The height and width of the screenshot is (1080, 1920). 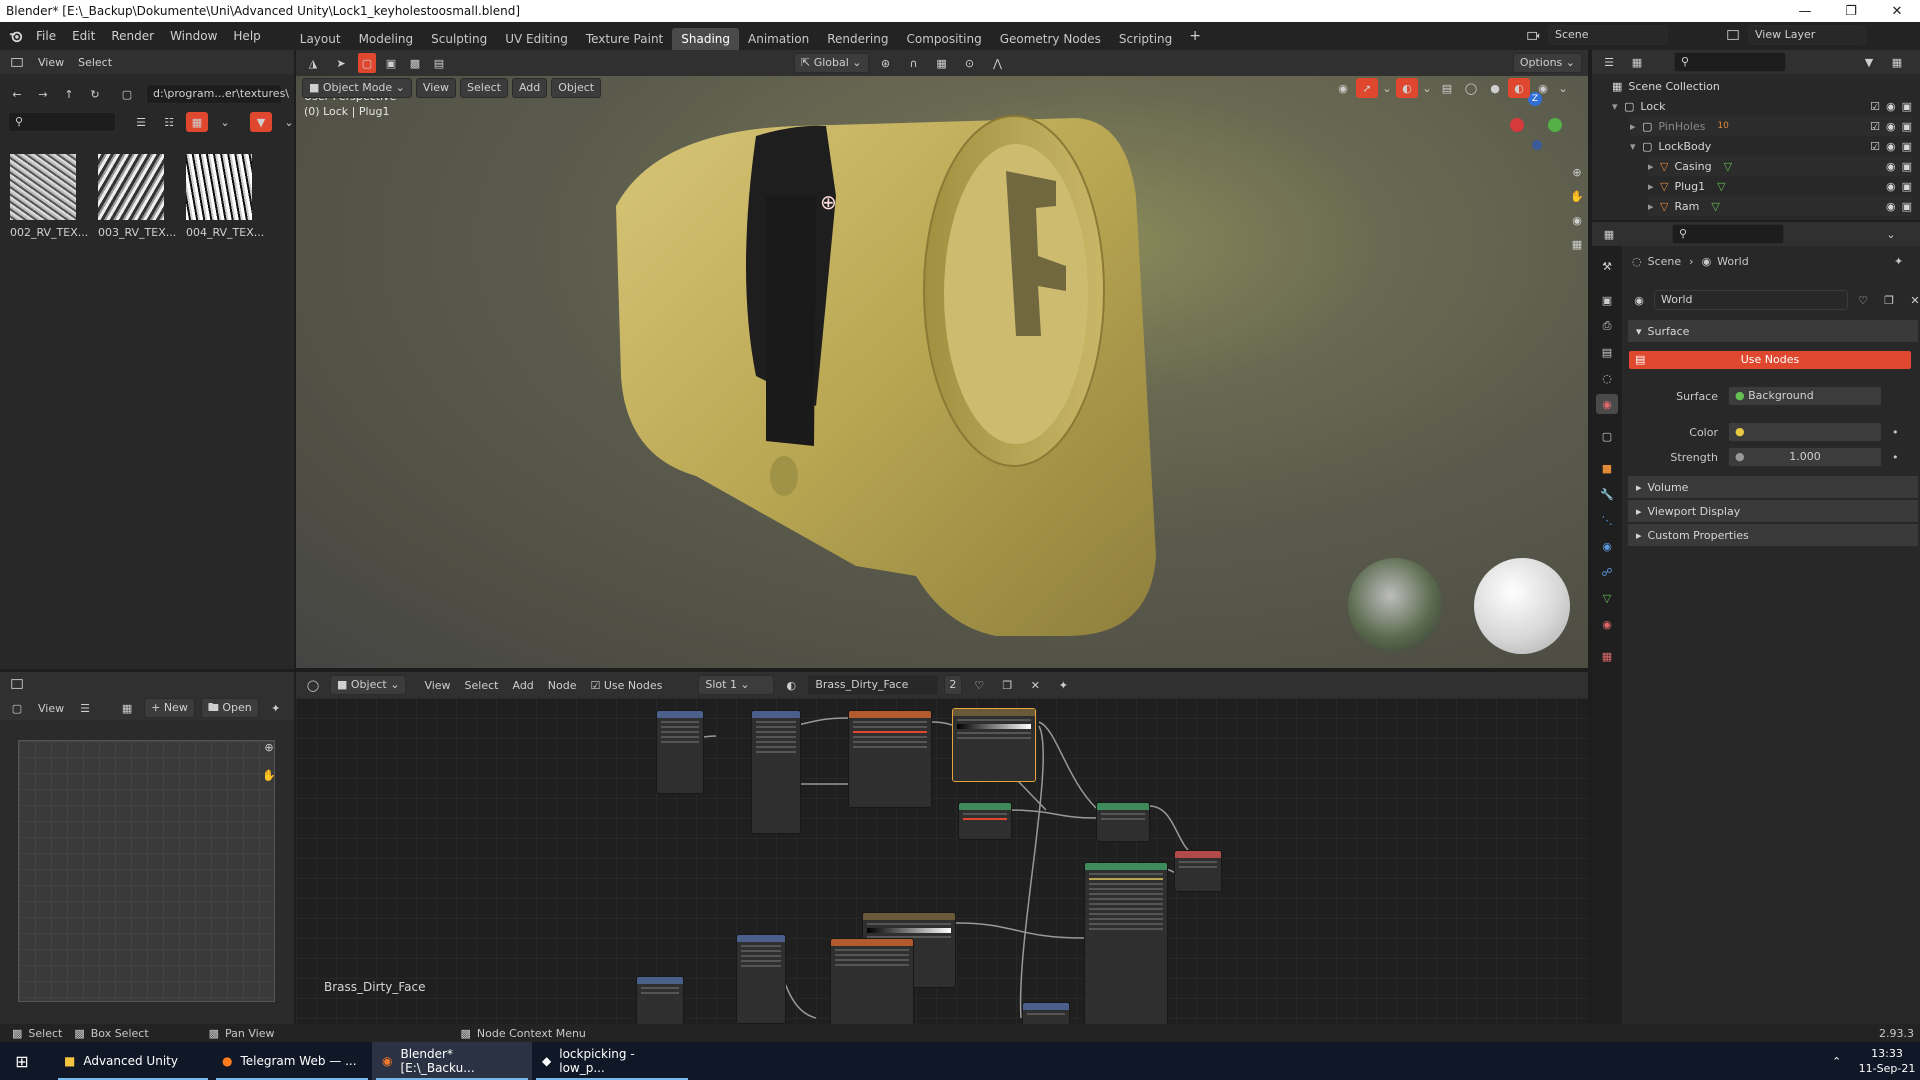 I want to click on file-path-field: d:\program...er\textures\, so click(x=217, y=94).